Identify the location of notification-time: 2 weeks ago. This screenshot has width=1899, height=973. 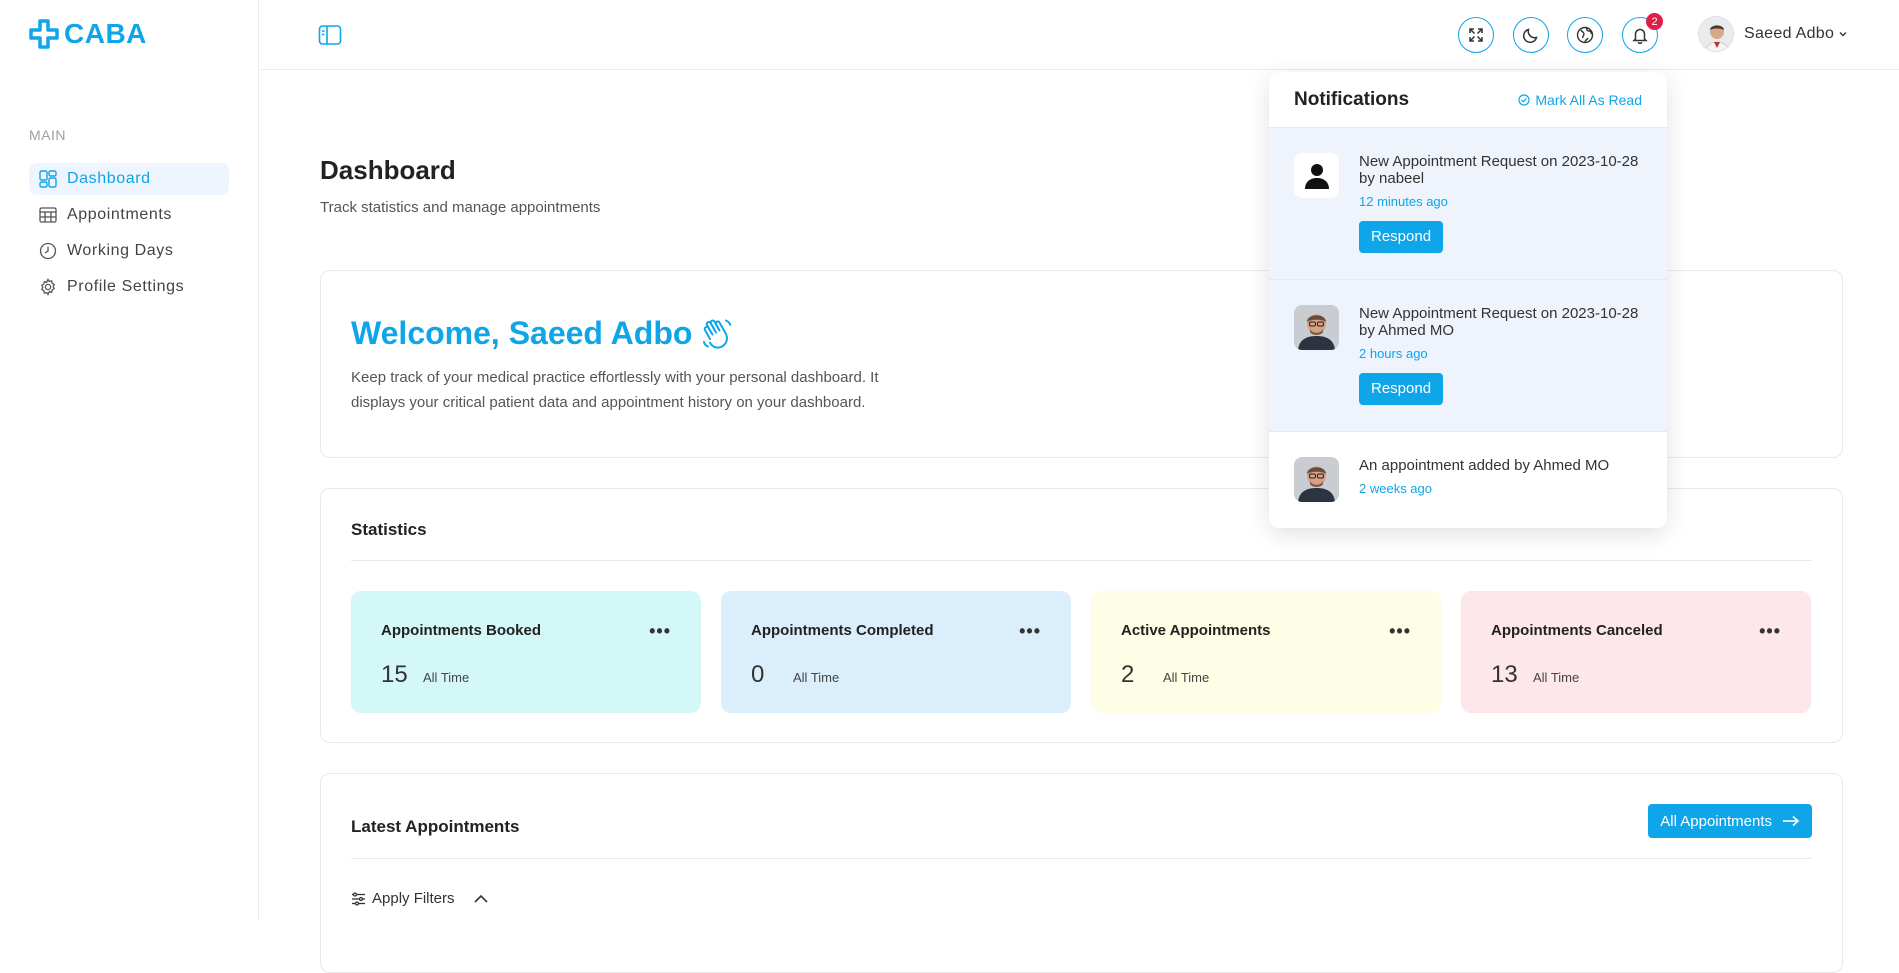
(1395, 488).